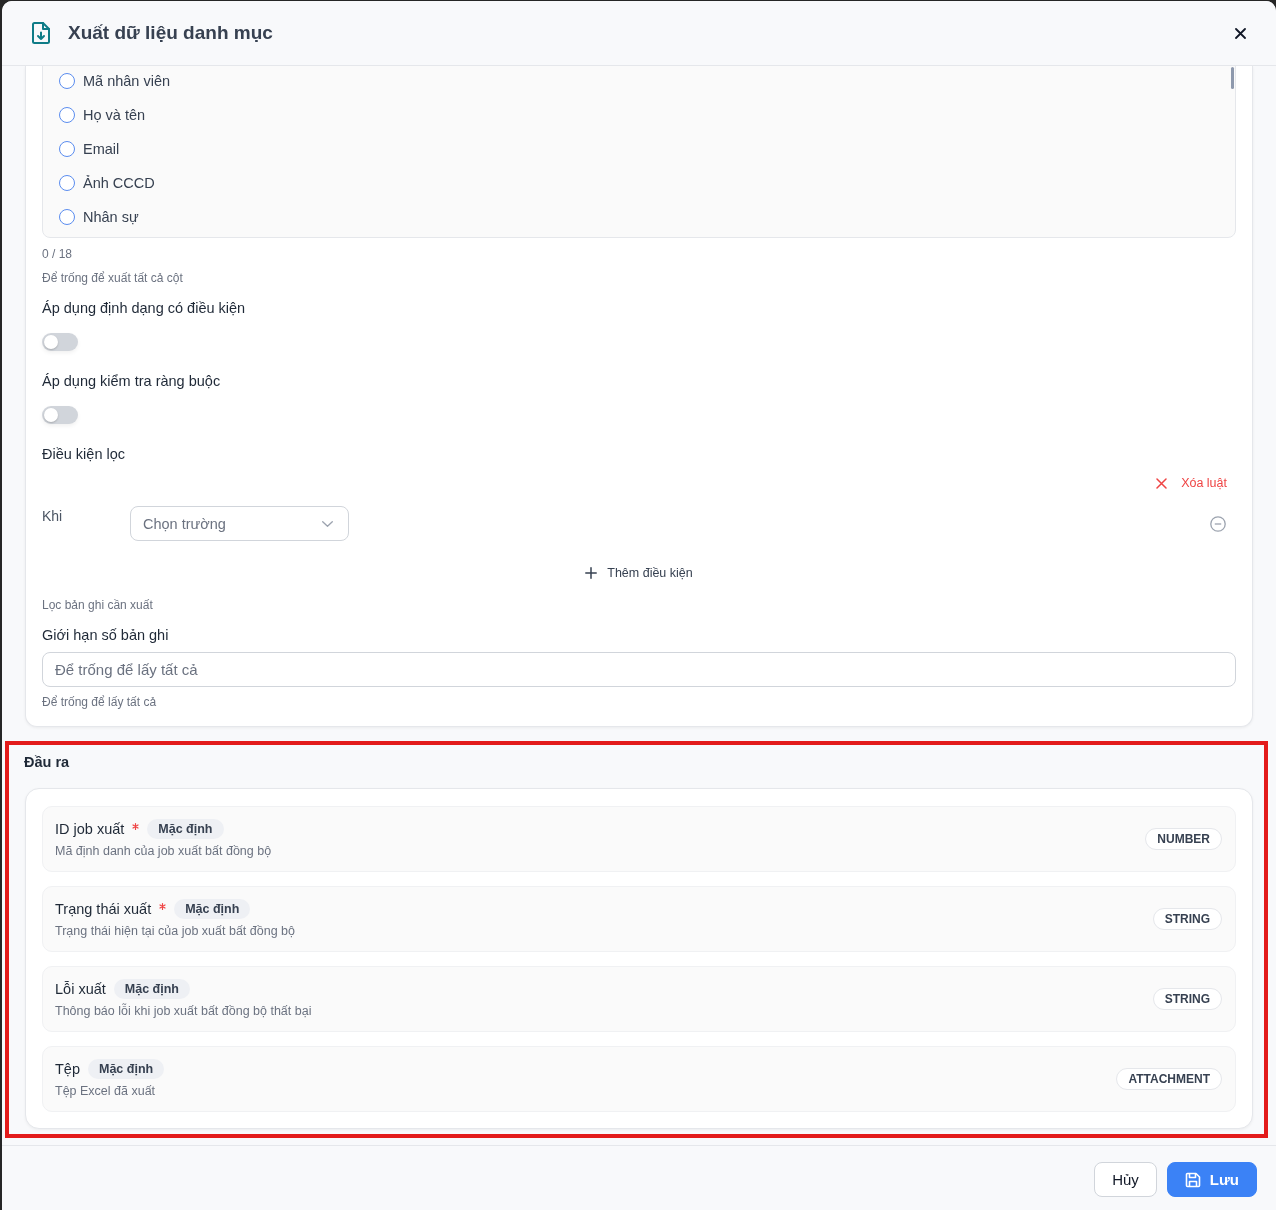 This screenshot has height=1210, width=1276. Describe the element at coordinates (53, 516) in the screenshot. I see `condition-label: Khi` at that location.